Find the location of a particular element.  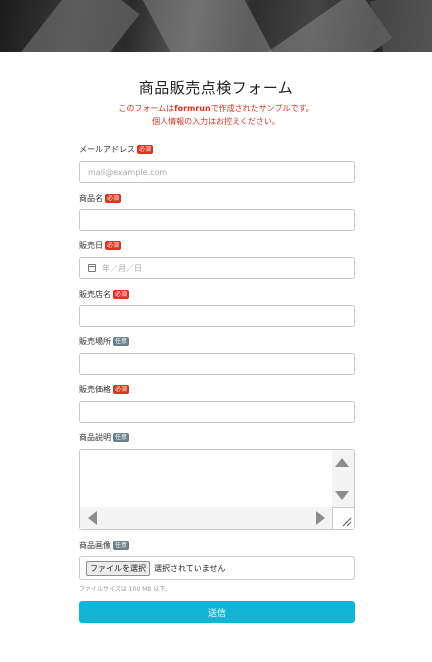

image-label: 商品画像 任意 is located at coordinates (104, 545).